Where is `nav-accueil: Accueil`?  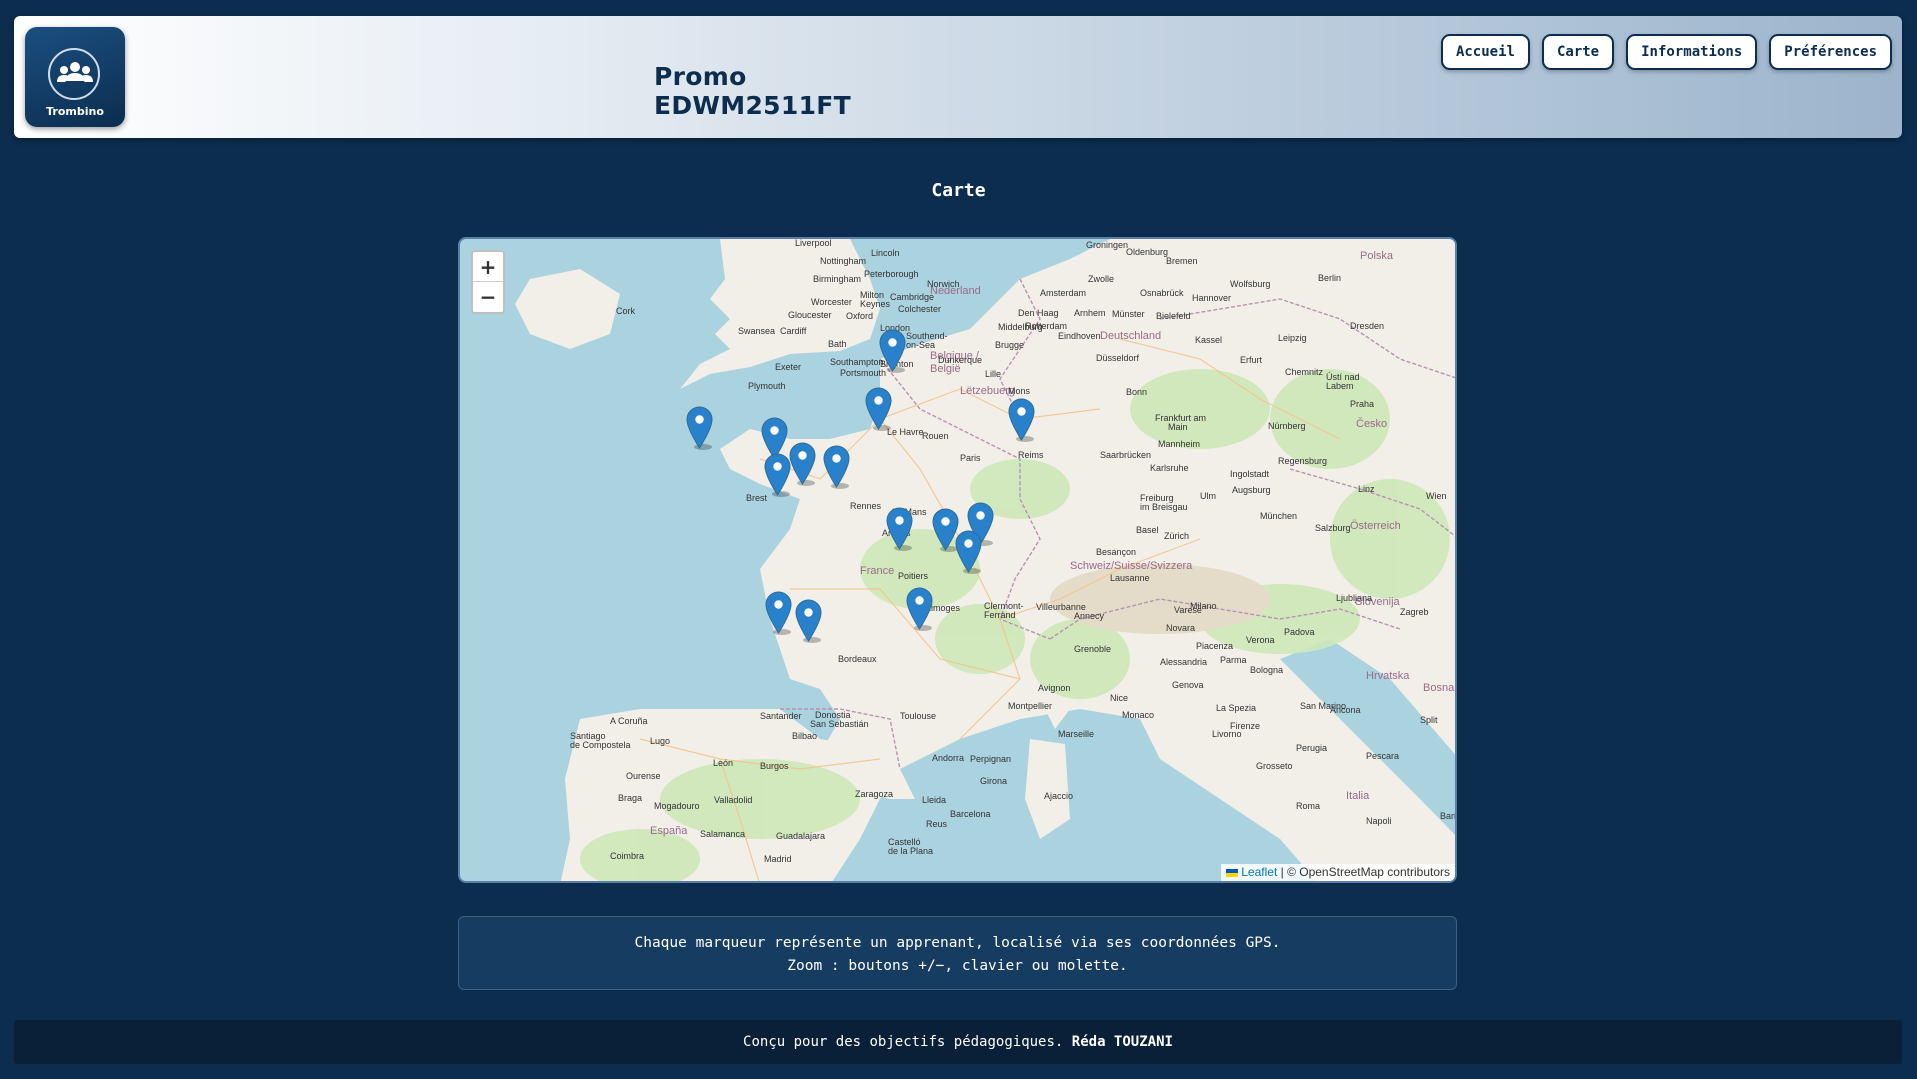 nav-accueil: Accueil is located at coordinates (1485, 52).